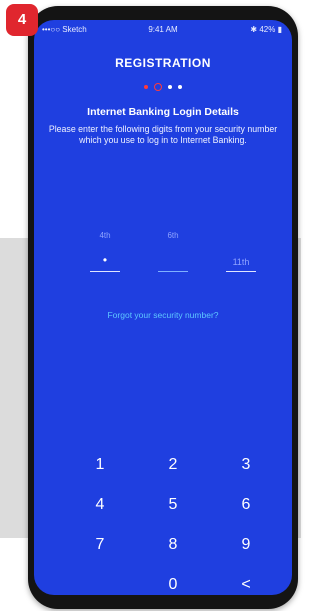 This screenshot has width=320, height=611. I want to click on key-4: 4, so click(100, 505).